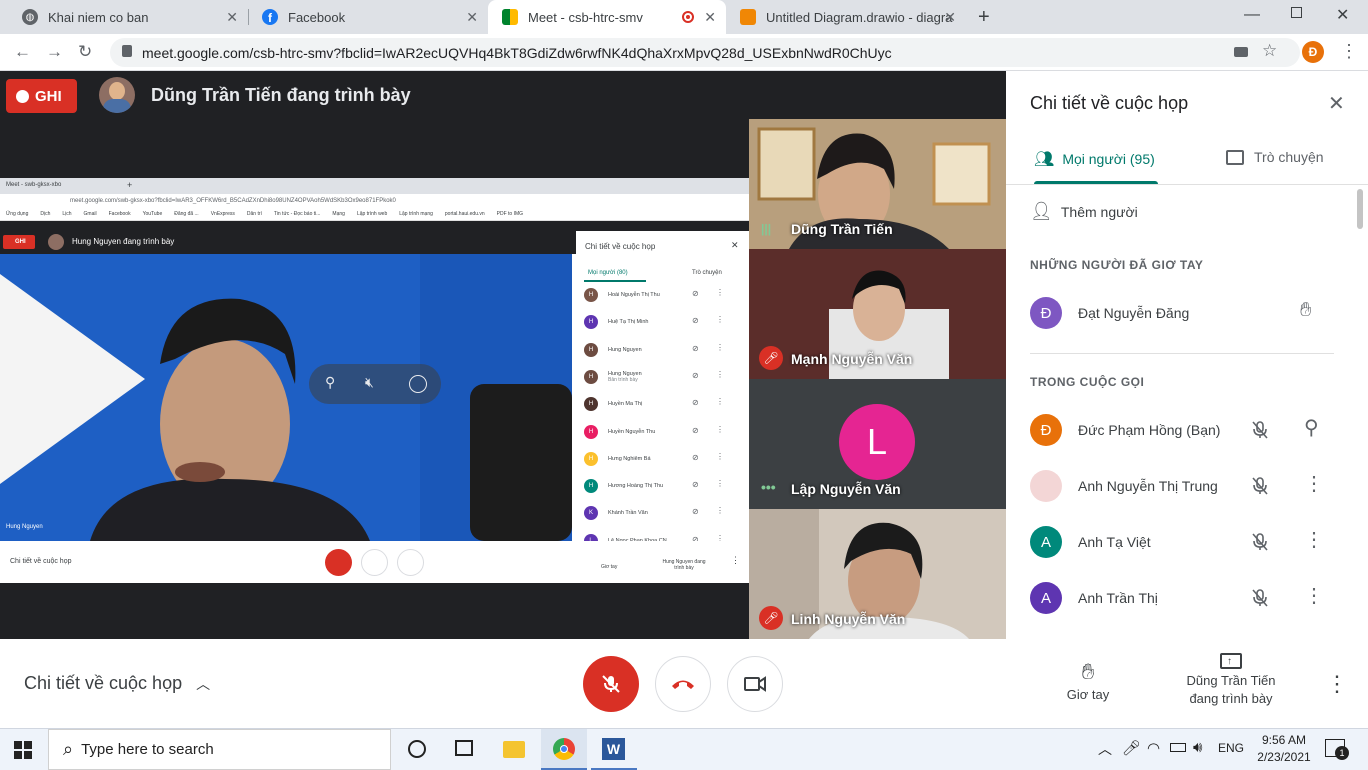 This screenshot has width=1368, height=770. What do you see at coordinates (1269, 51) in the screenshot?
I see `bookmark-star-icon: ☆` at bounding box center [1269, 51].